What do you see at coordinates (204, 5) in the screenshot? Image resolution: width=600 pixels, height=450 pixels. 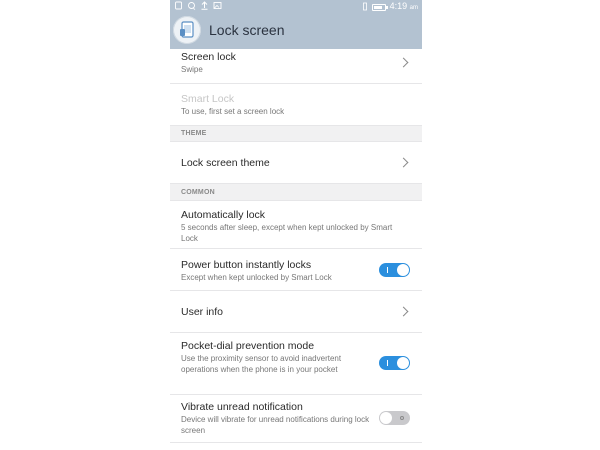 I see `upload-icon` at bounding box center [204, 5].